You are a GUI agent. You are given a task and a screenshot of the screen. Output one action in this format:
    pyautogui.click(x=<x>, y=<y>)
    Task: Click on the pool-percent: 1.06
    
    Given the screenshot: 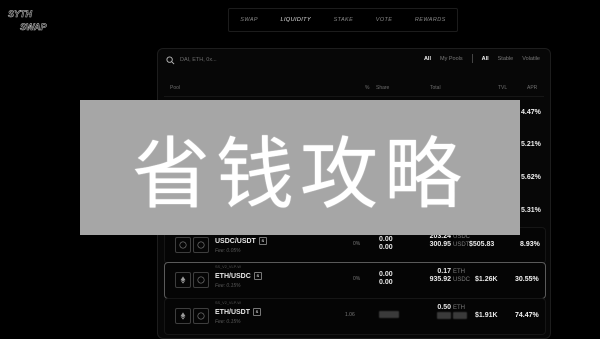 What is the action you would take?
    pyautogui.click(x=350, y=315)
    